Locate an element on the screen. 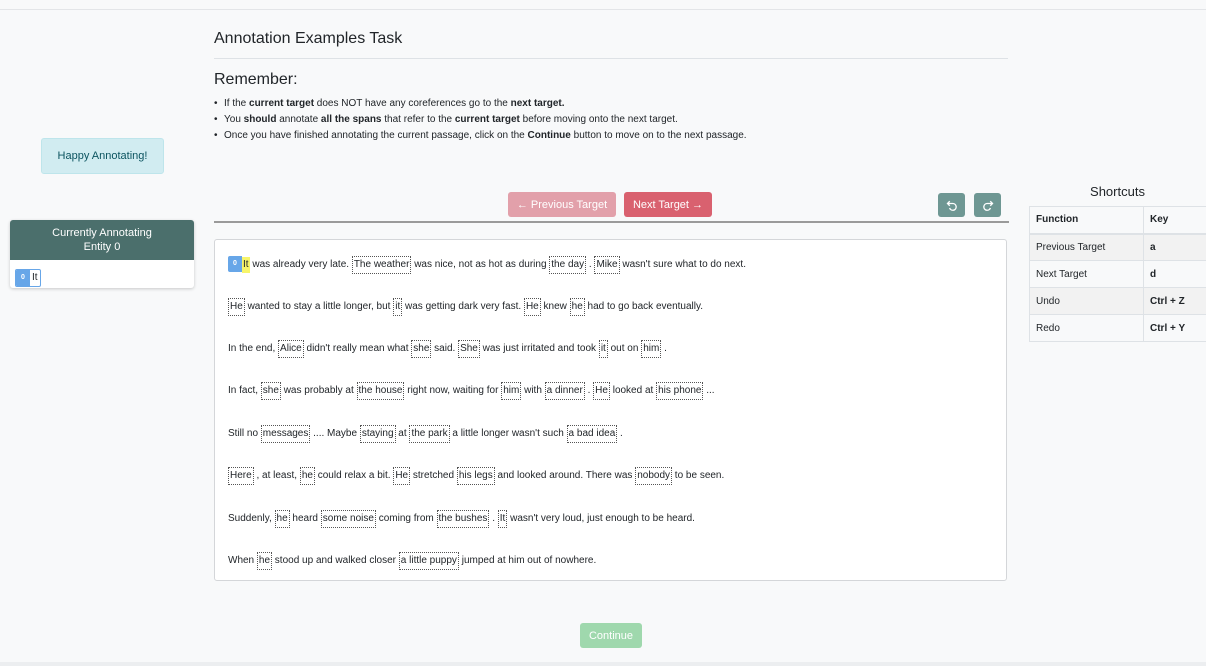  currently-annotating-label: Currently Annotating is located at coordinates (102, 233).